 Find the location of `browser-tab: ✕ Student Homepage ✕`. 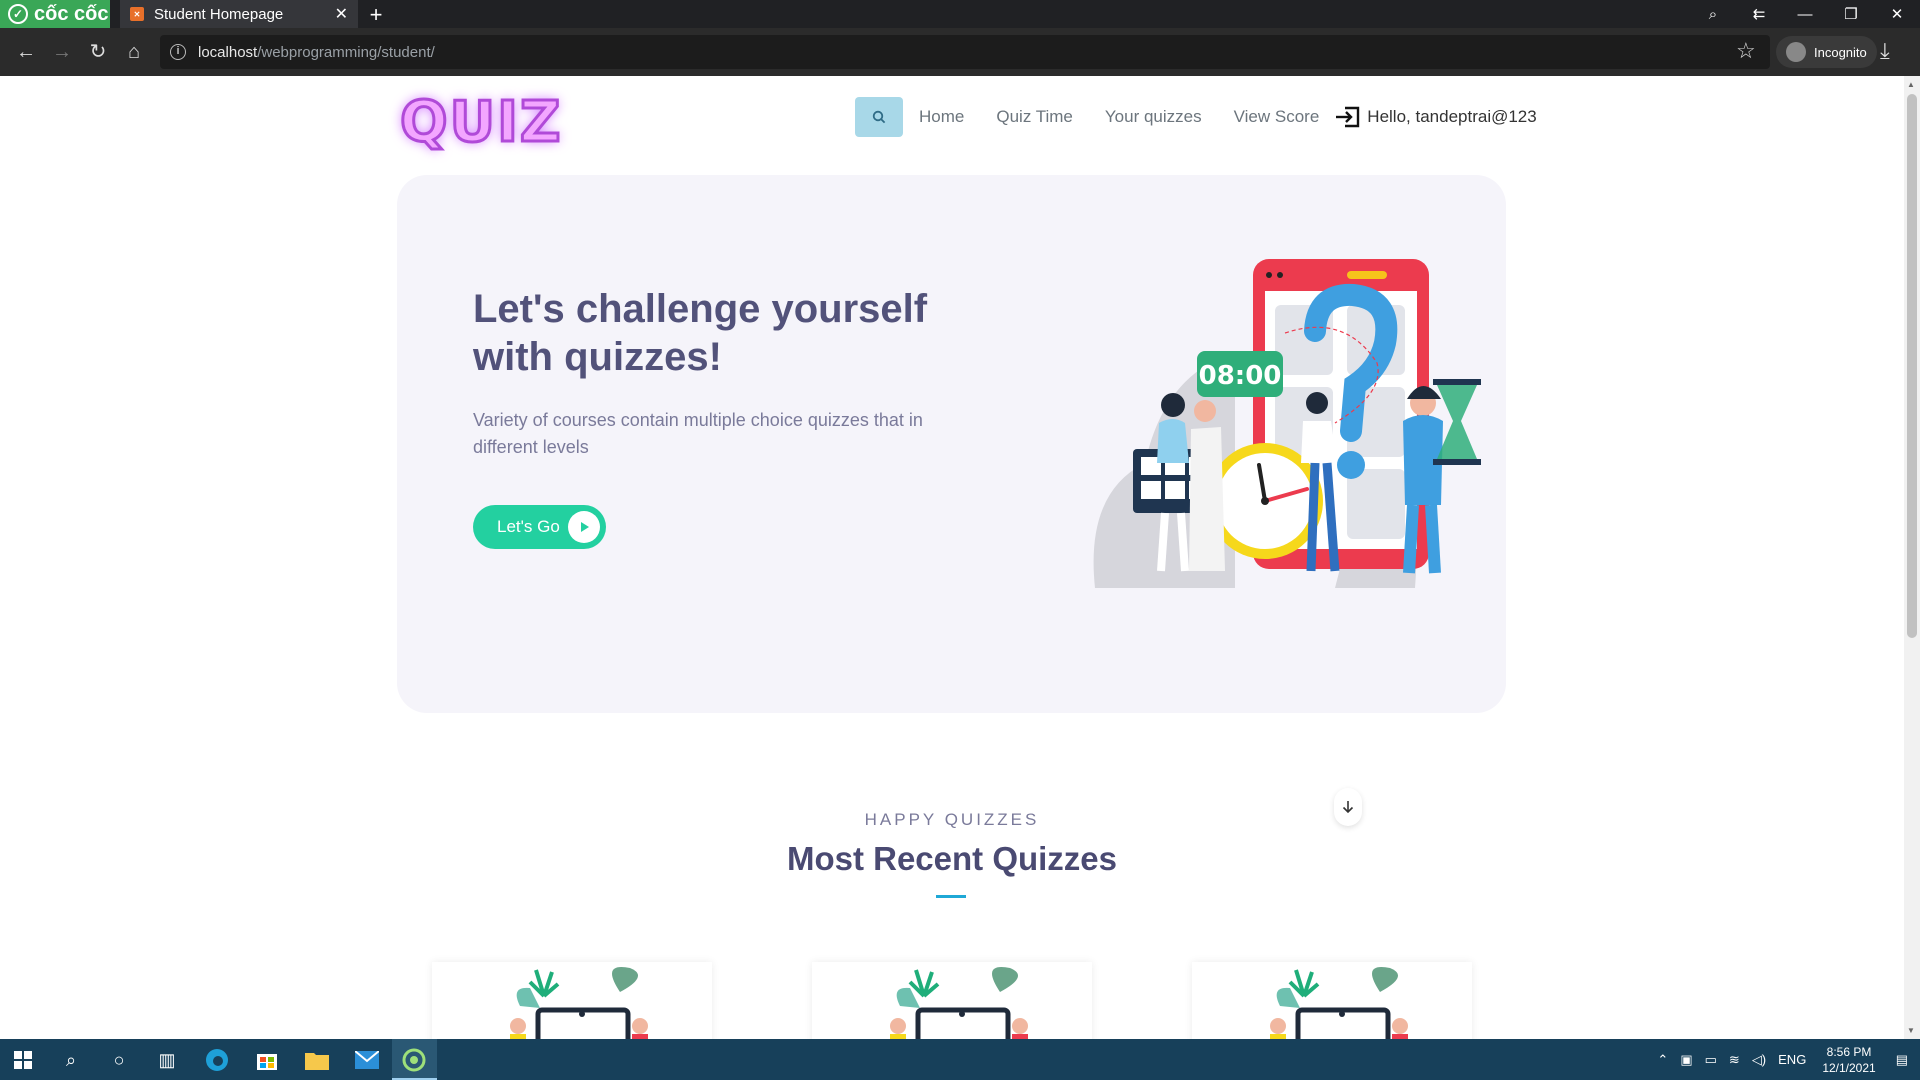

browser-tab: ✕ Student Homepage ✕ is located at coordinates (239, 14).